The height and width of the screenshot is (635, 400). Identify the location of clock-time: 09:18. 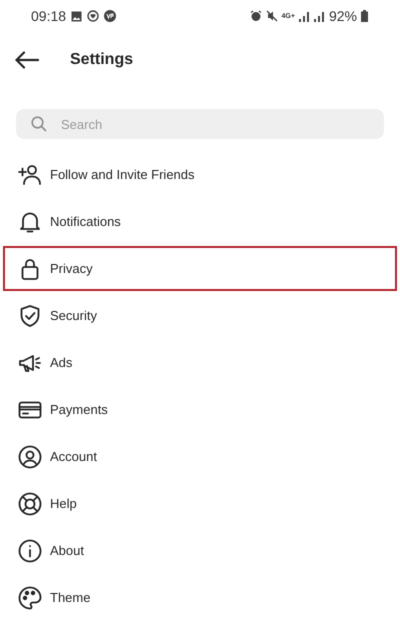
(48, 16).